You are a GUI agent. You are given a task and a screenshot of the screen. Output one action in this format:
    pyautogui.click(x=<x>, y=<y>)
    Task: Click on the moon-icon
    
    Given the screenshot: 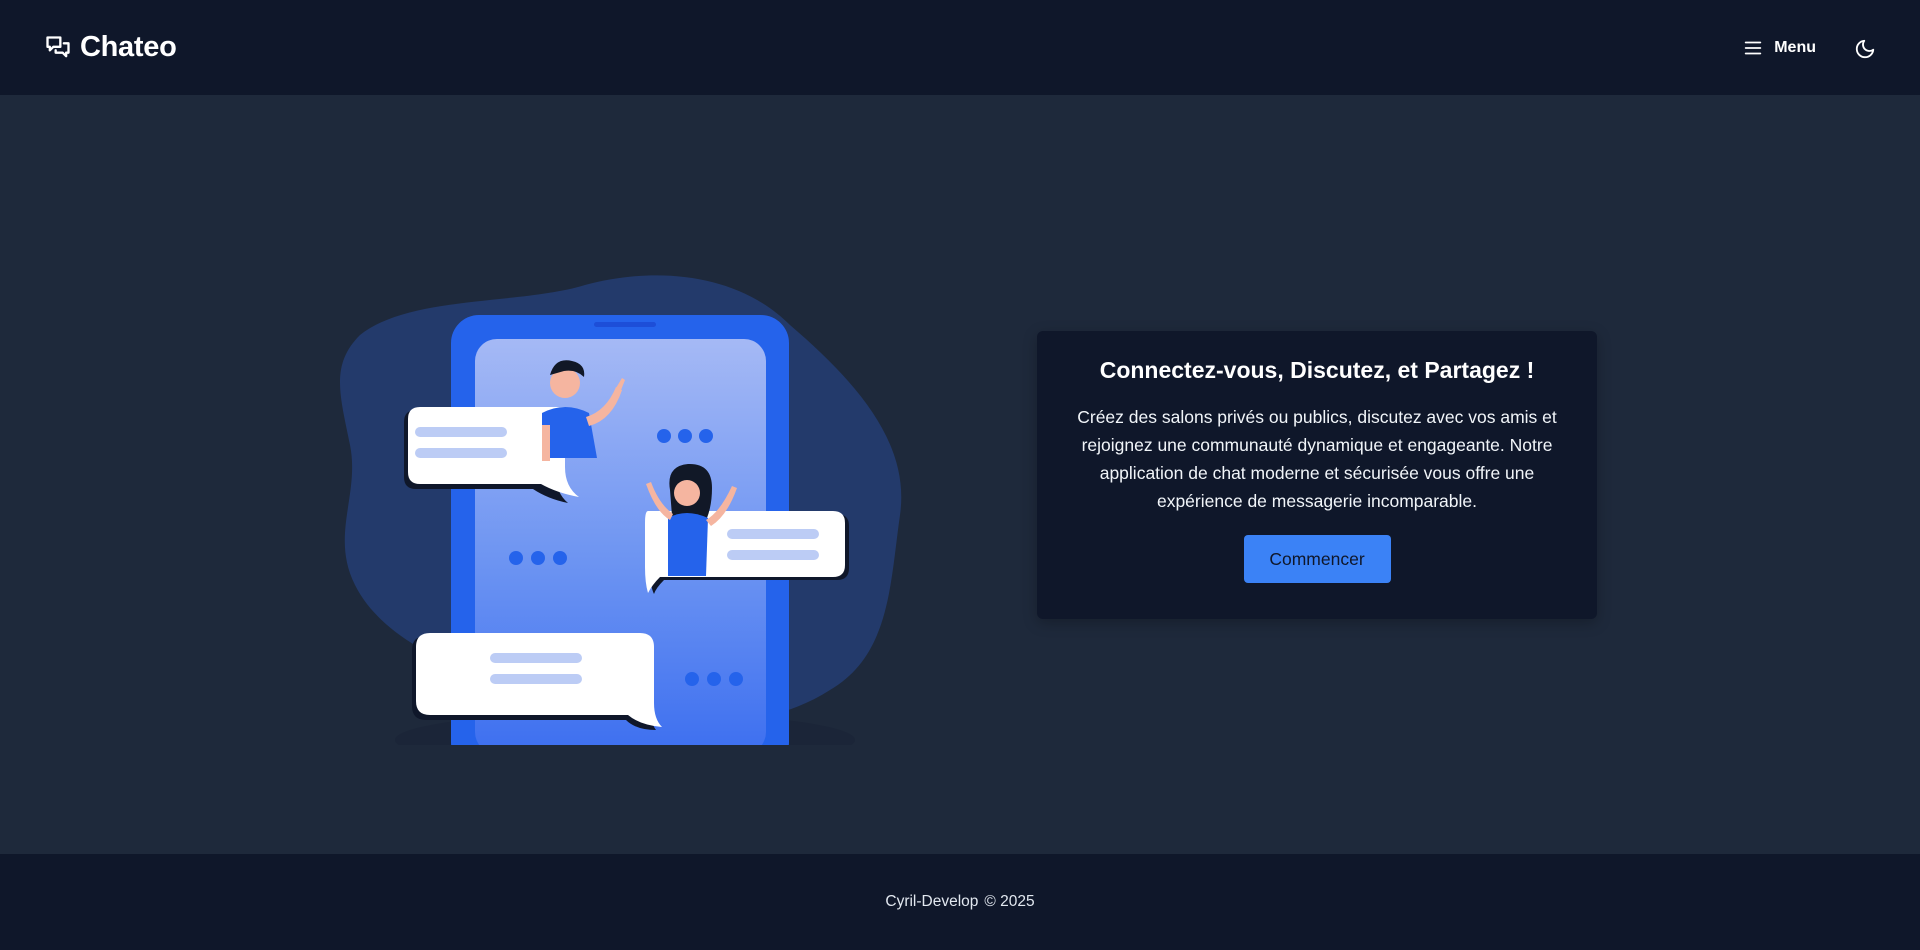 What is the action you would take?
    pyautogui.click(x=1865, y=48)
    